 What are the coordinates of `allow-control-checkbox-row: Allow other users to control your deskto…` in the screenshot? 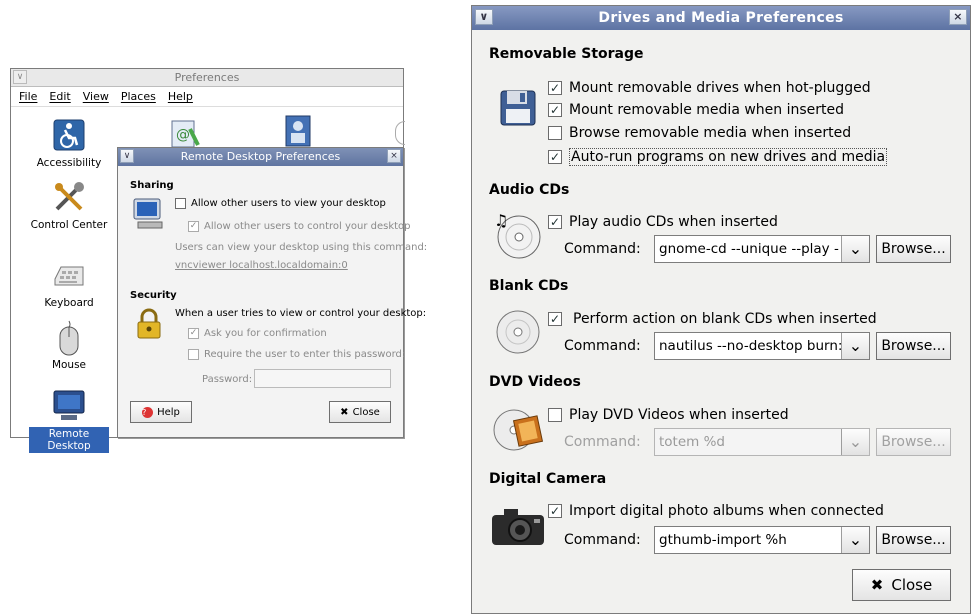 It's located at (299, 226).